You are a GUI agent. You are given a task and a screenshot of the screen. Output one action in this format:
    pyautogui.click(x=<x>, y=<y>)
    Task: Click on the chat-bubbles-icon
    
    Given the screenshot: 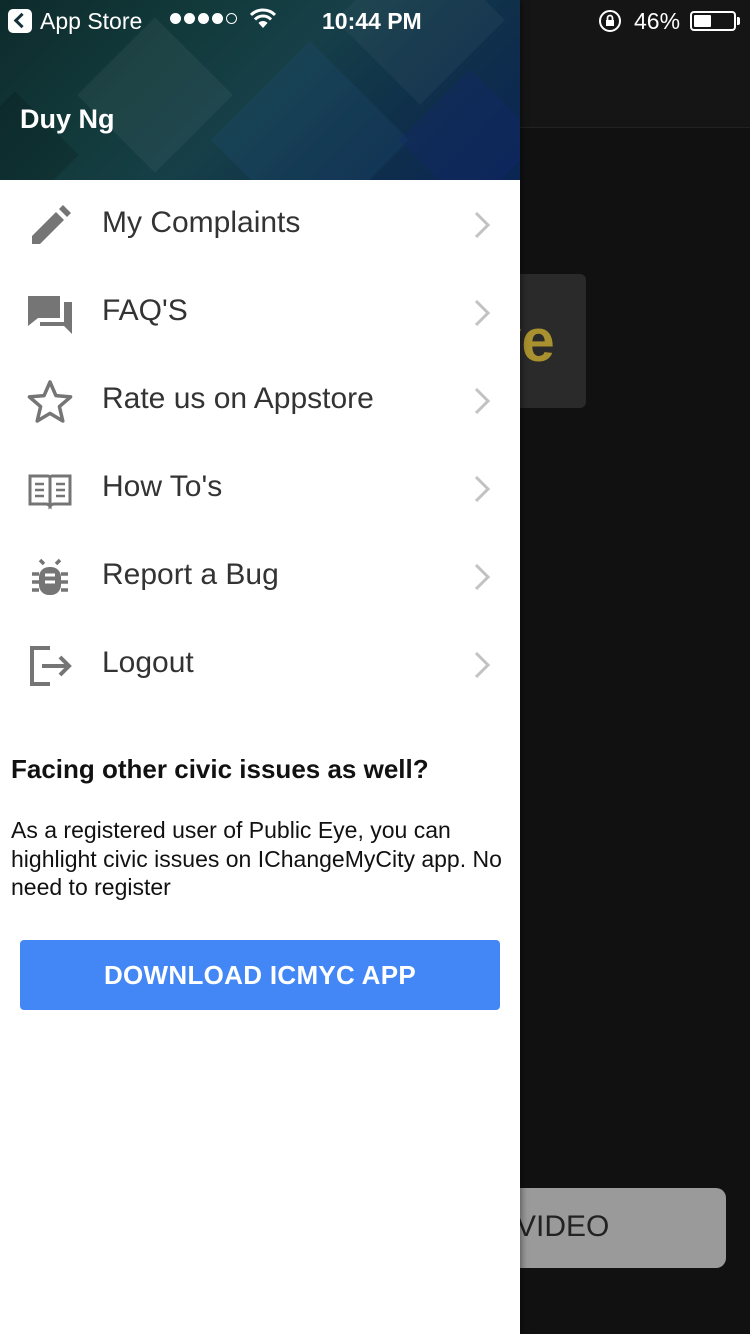 What is the action you would take?
    pyautogui.click(x=50, y=314)
    